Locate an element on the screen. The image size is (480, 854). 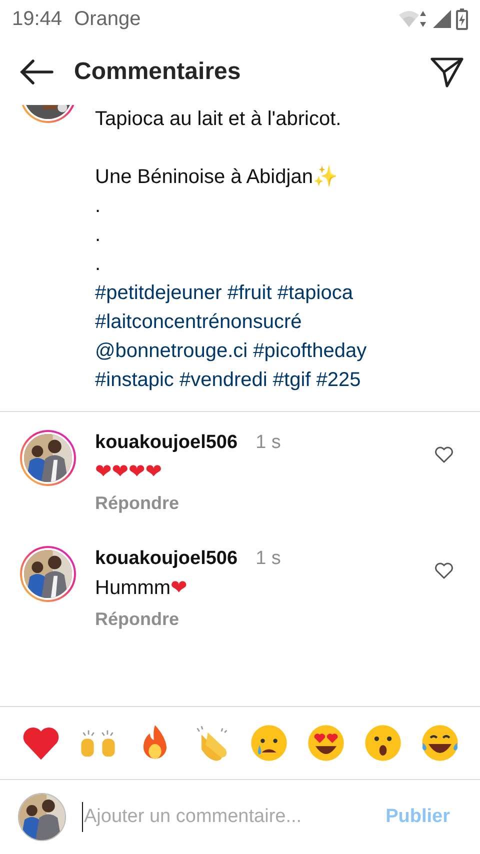
text-cursor is located at coordinates (82, 817).